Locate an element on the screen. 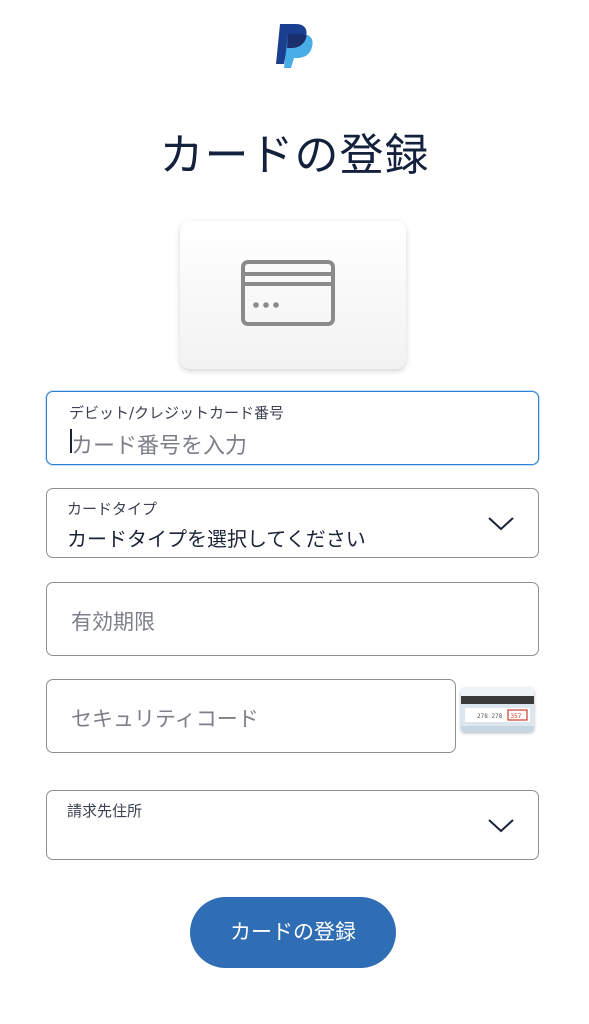 This screenshot has height=1024, width=589. card-number-placeholder: カード番号を入力 is located at coordinates (159, 446).